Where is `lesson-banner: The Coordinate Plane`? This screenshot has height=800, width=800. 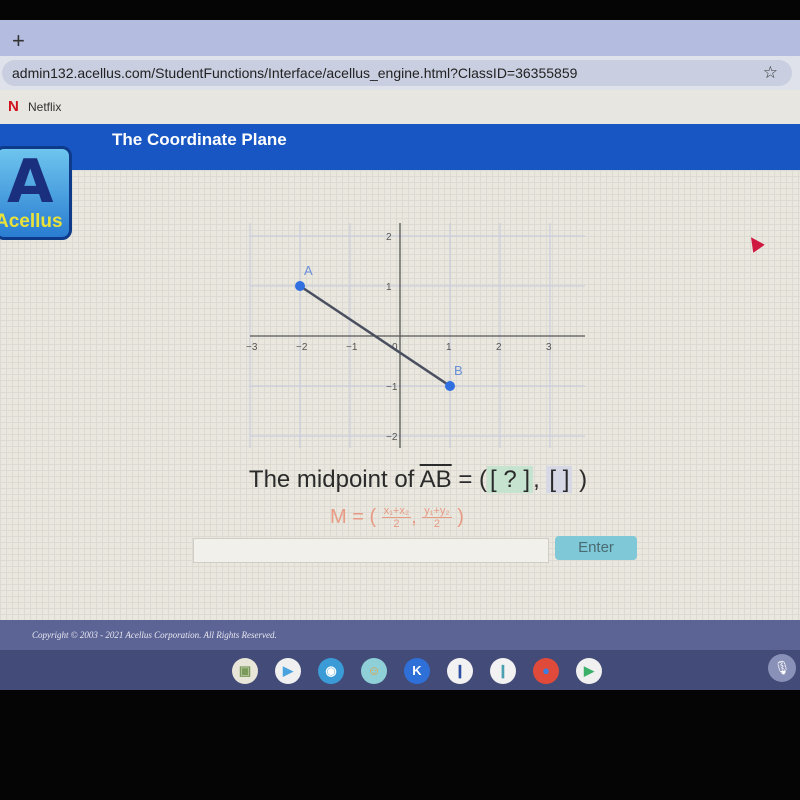
lesson-banner: The Coordinate Plane is located at coordinates (400, 147).